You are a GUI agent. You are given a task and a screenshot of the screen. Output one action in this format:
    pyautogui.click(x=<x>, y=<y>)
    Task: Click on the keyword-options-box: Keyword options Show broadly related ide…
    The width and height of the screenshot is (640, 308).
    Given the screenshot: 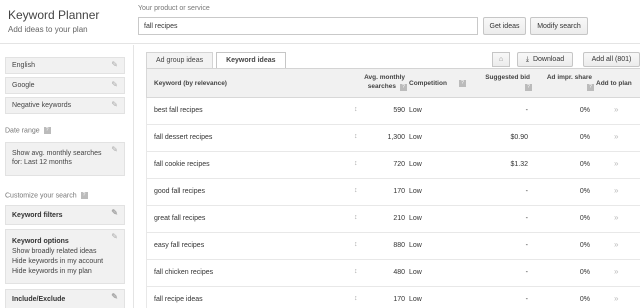 What is the action you would take?
    pyautogui.click(x=65, y=256)
    